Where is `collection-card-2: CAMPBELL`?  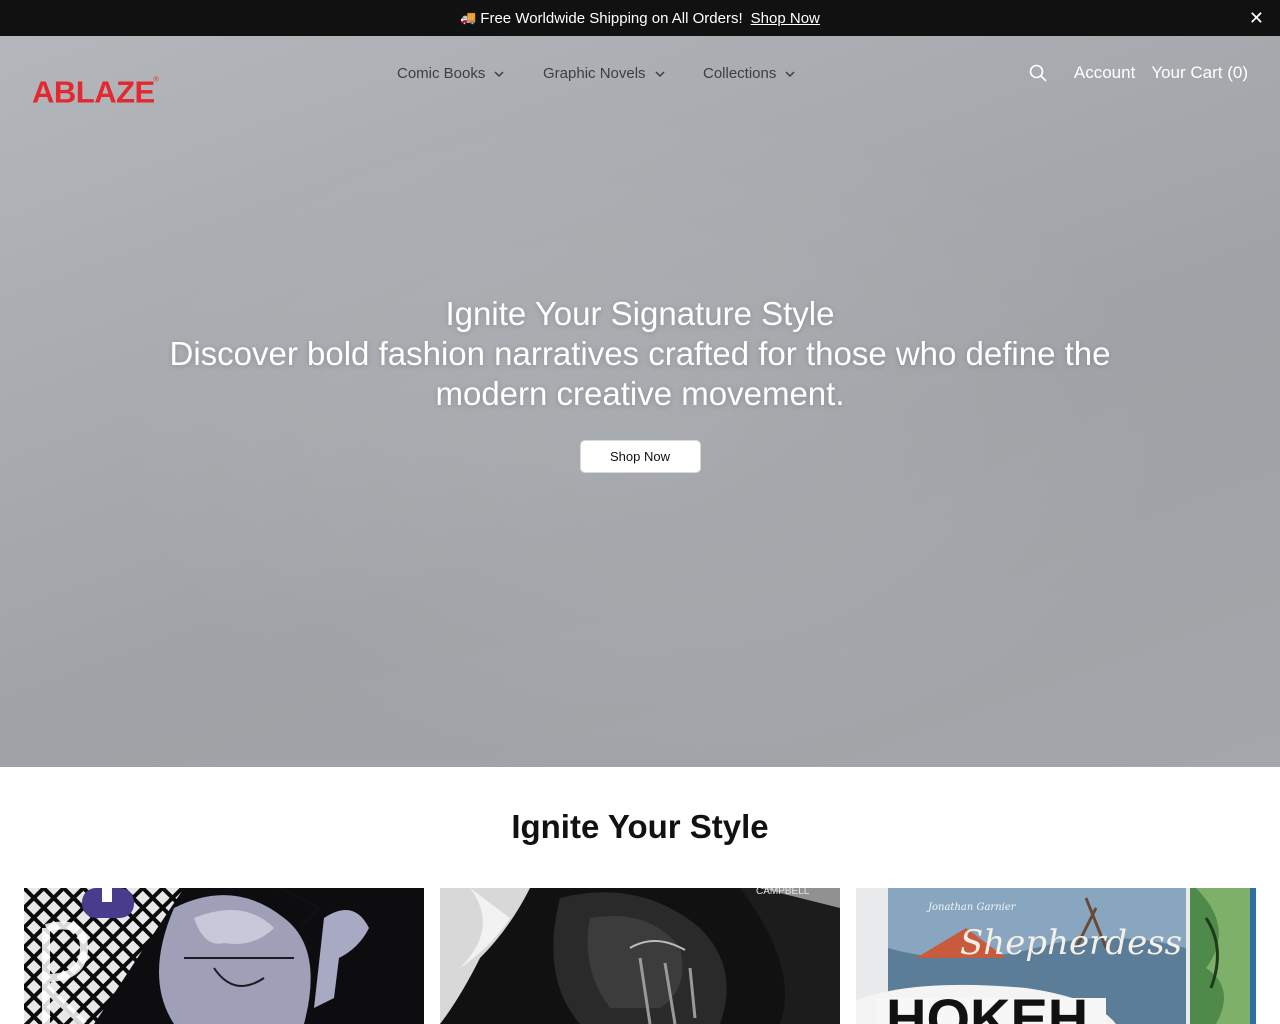 collection-card-2: CAMPBELL is located at coordinates (640, 956).